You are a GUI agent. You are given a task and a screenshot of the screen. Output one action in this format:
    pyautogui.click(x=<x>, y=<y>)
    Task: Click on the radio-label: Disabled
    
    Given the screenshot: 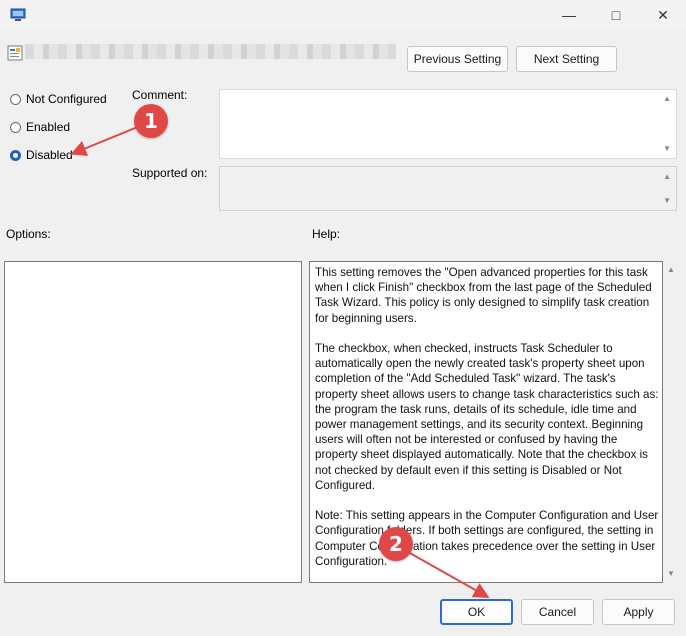 What is the action you would take?
    pyautogui.click(x=49, y=155)
    